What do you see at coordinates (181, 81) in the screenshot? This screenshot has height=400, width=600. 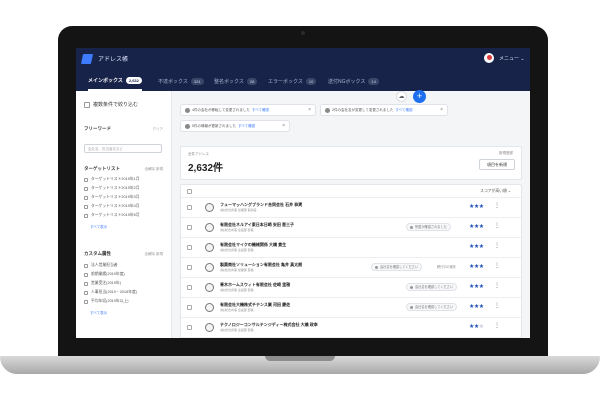 I see `tab-undelivered-box: 不達ボックス 324` at bounding box center [181, 81].